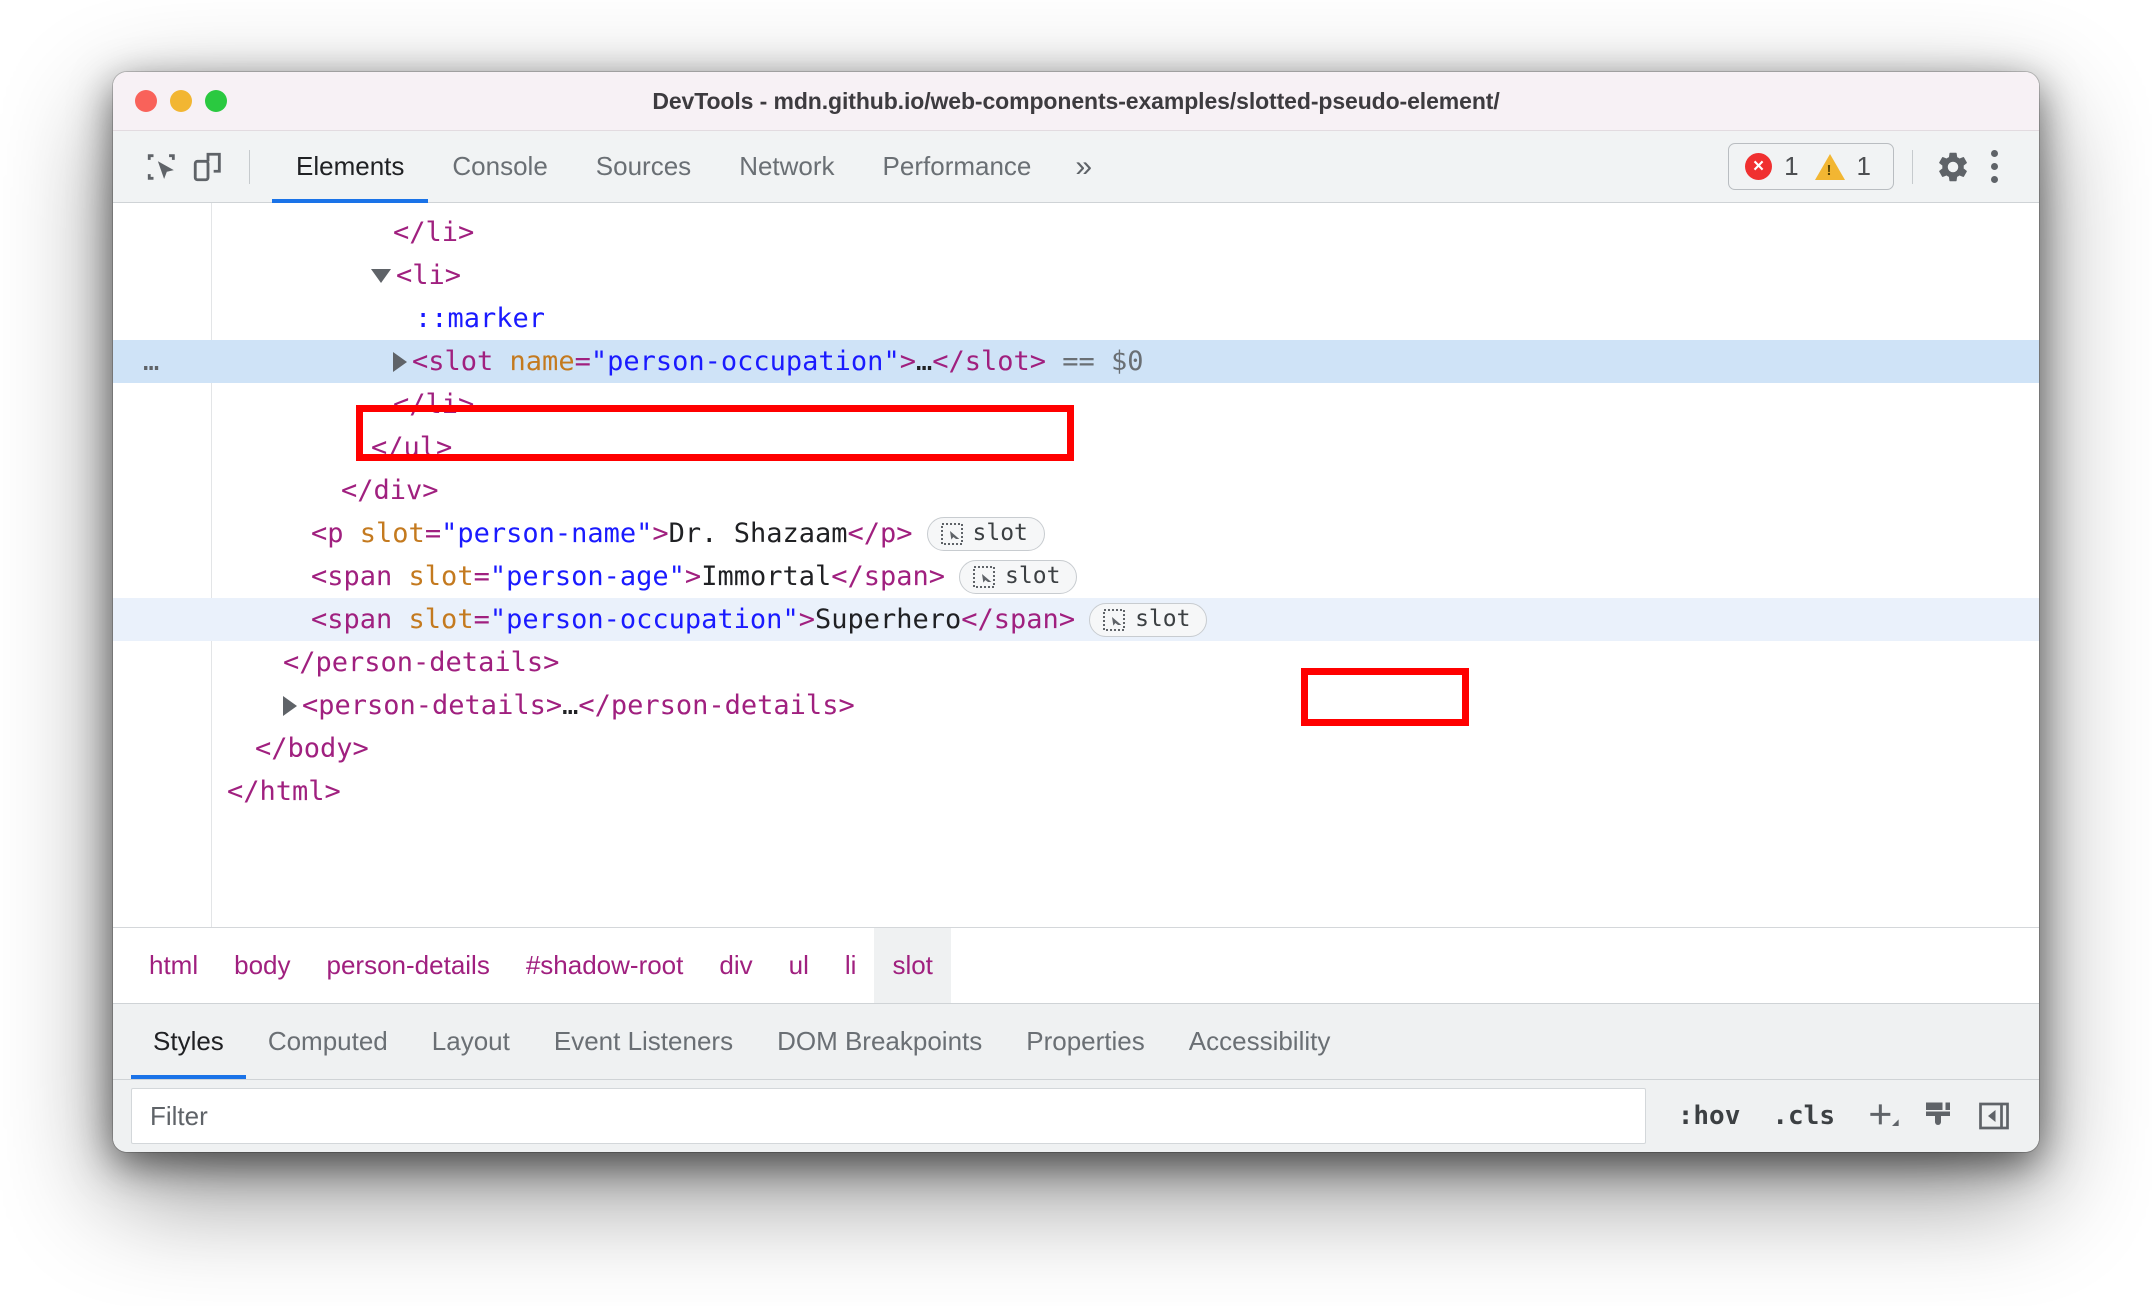 This screenshot has width=2152, height=1306. Describe the element at coordinates (851, 965) in the screenshot. I see `breadcrumb-item-li: li` at that location.